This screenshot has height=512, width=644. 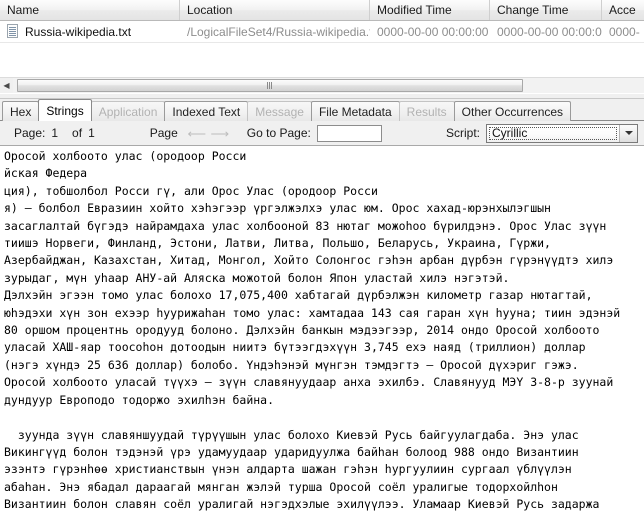 What do you see at coordinates (623, 10) in the screenshot?
I see `column-header-accessed-time: Acce` at bounding box center [623, 10].